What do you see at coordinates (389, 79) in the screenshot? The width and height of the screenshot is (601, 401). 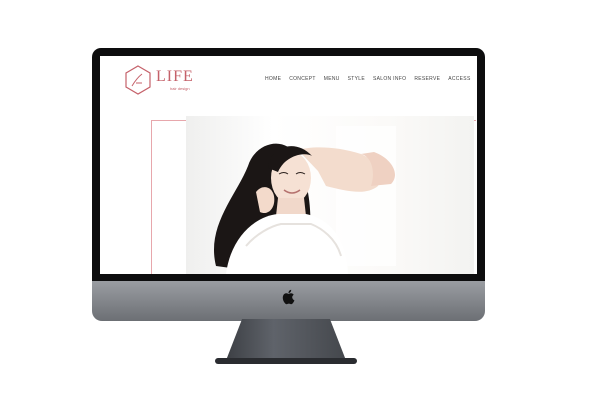 I see `nav-salon-info: SALON INFO` at bounding box center [389, 79].